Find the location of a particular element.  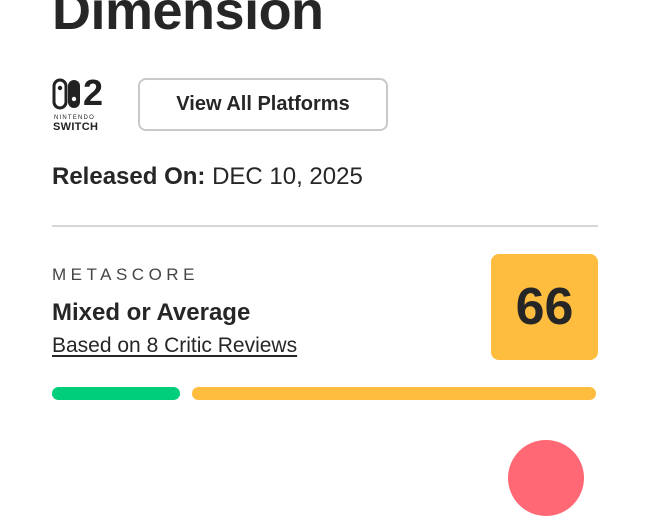

negative-score-circle is located at coordinates (546, 478).